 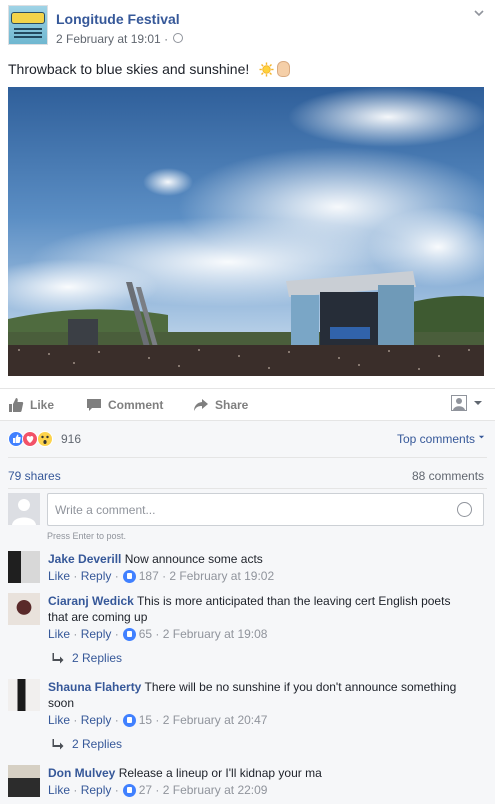 I want to click on post-action-bar: Like Comment Share, so click(x=247, y=404).